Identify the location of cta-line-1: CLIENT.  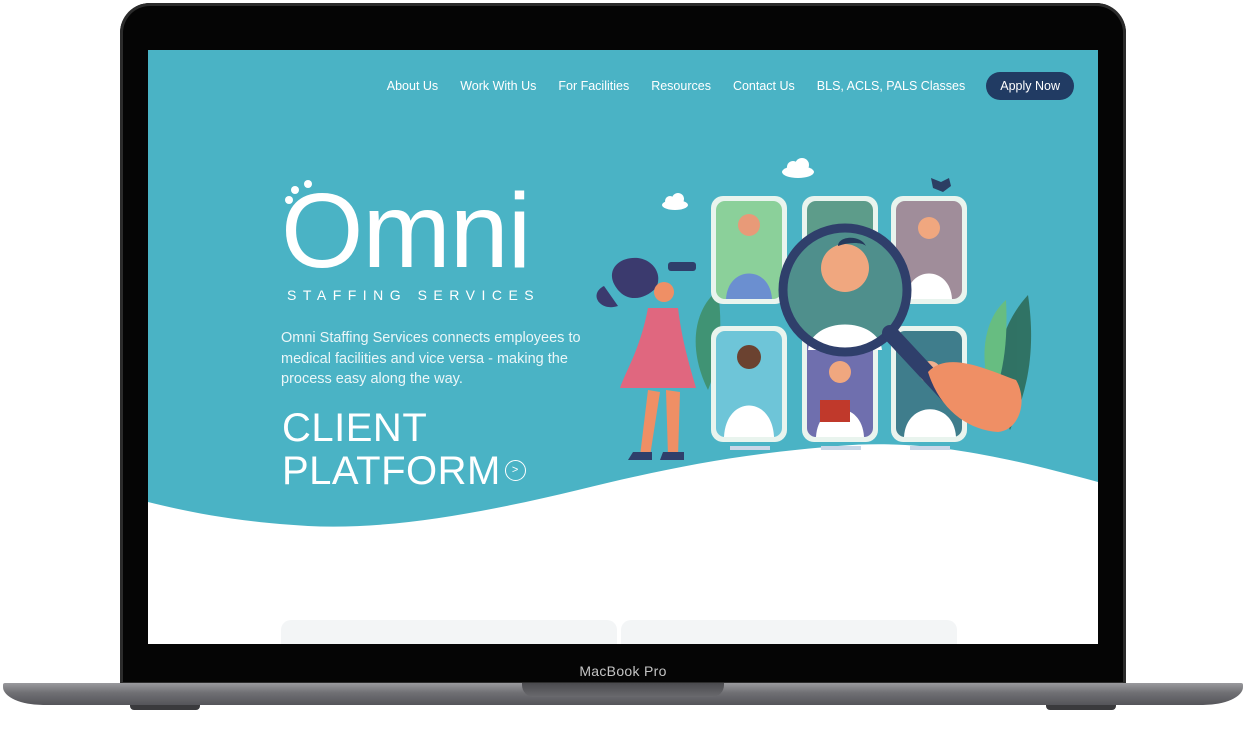
(355, 428).